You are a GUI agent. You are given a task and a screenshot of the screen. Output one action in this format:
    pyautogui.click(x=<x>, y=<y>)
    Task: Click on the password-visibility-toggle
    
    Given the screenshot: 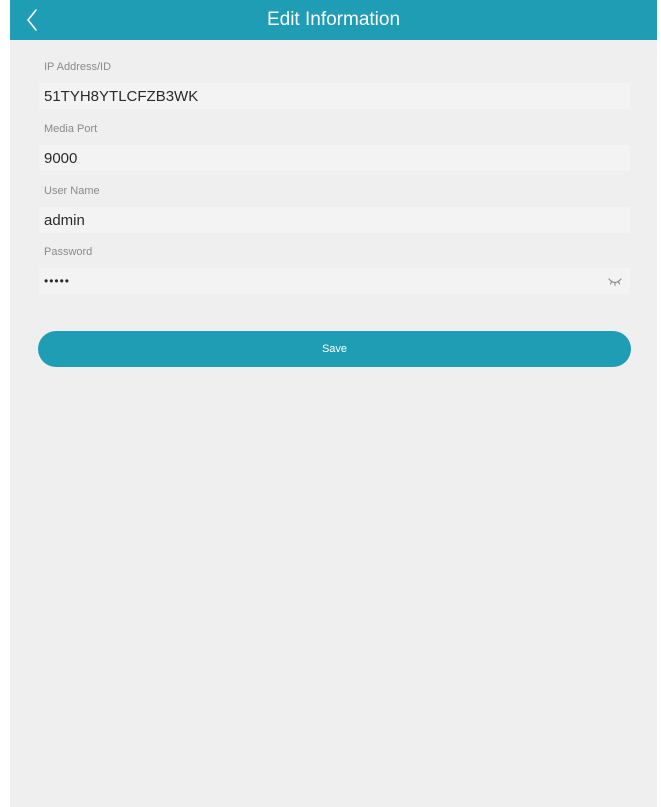 What is the action you would take?
    pyautogui.click(x=615, y=281)
    